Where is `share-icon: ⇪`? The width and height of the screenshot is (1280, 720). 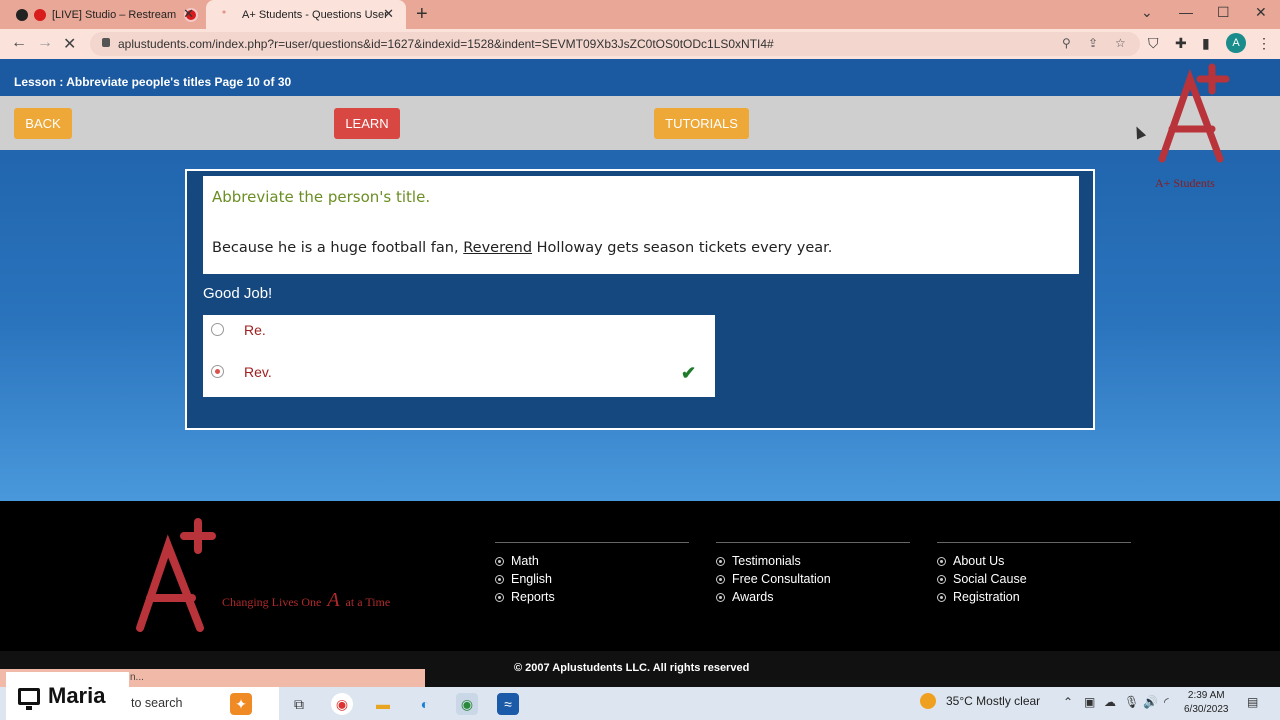 share-icon: ⇪ is located at coordinates (1093, 43).